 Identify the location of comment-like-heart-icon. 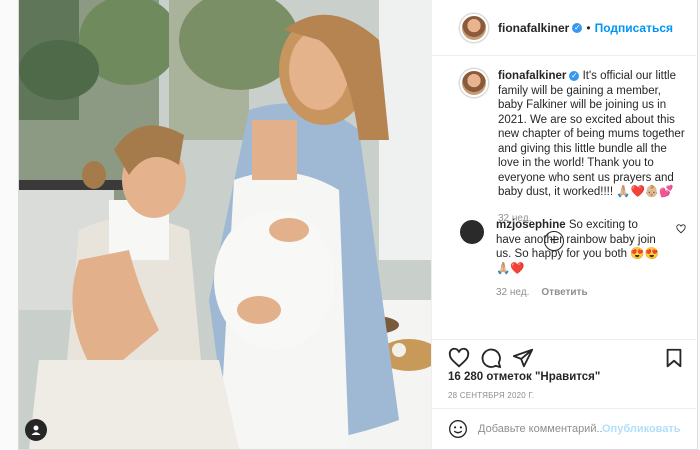
(681, 229).